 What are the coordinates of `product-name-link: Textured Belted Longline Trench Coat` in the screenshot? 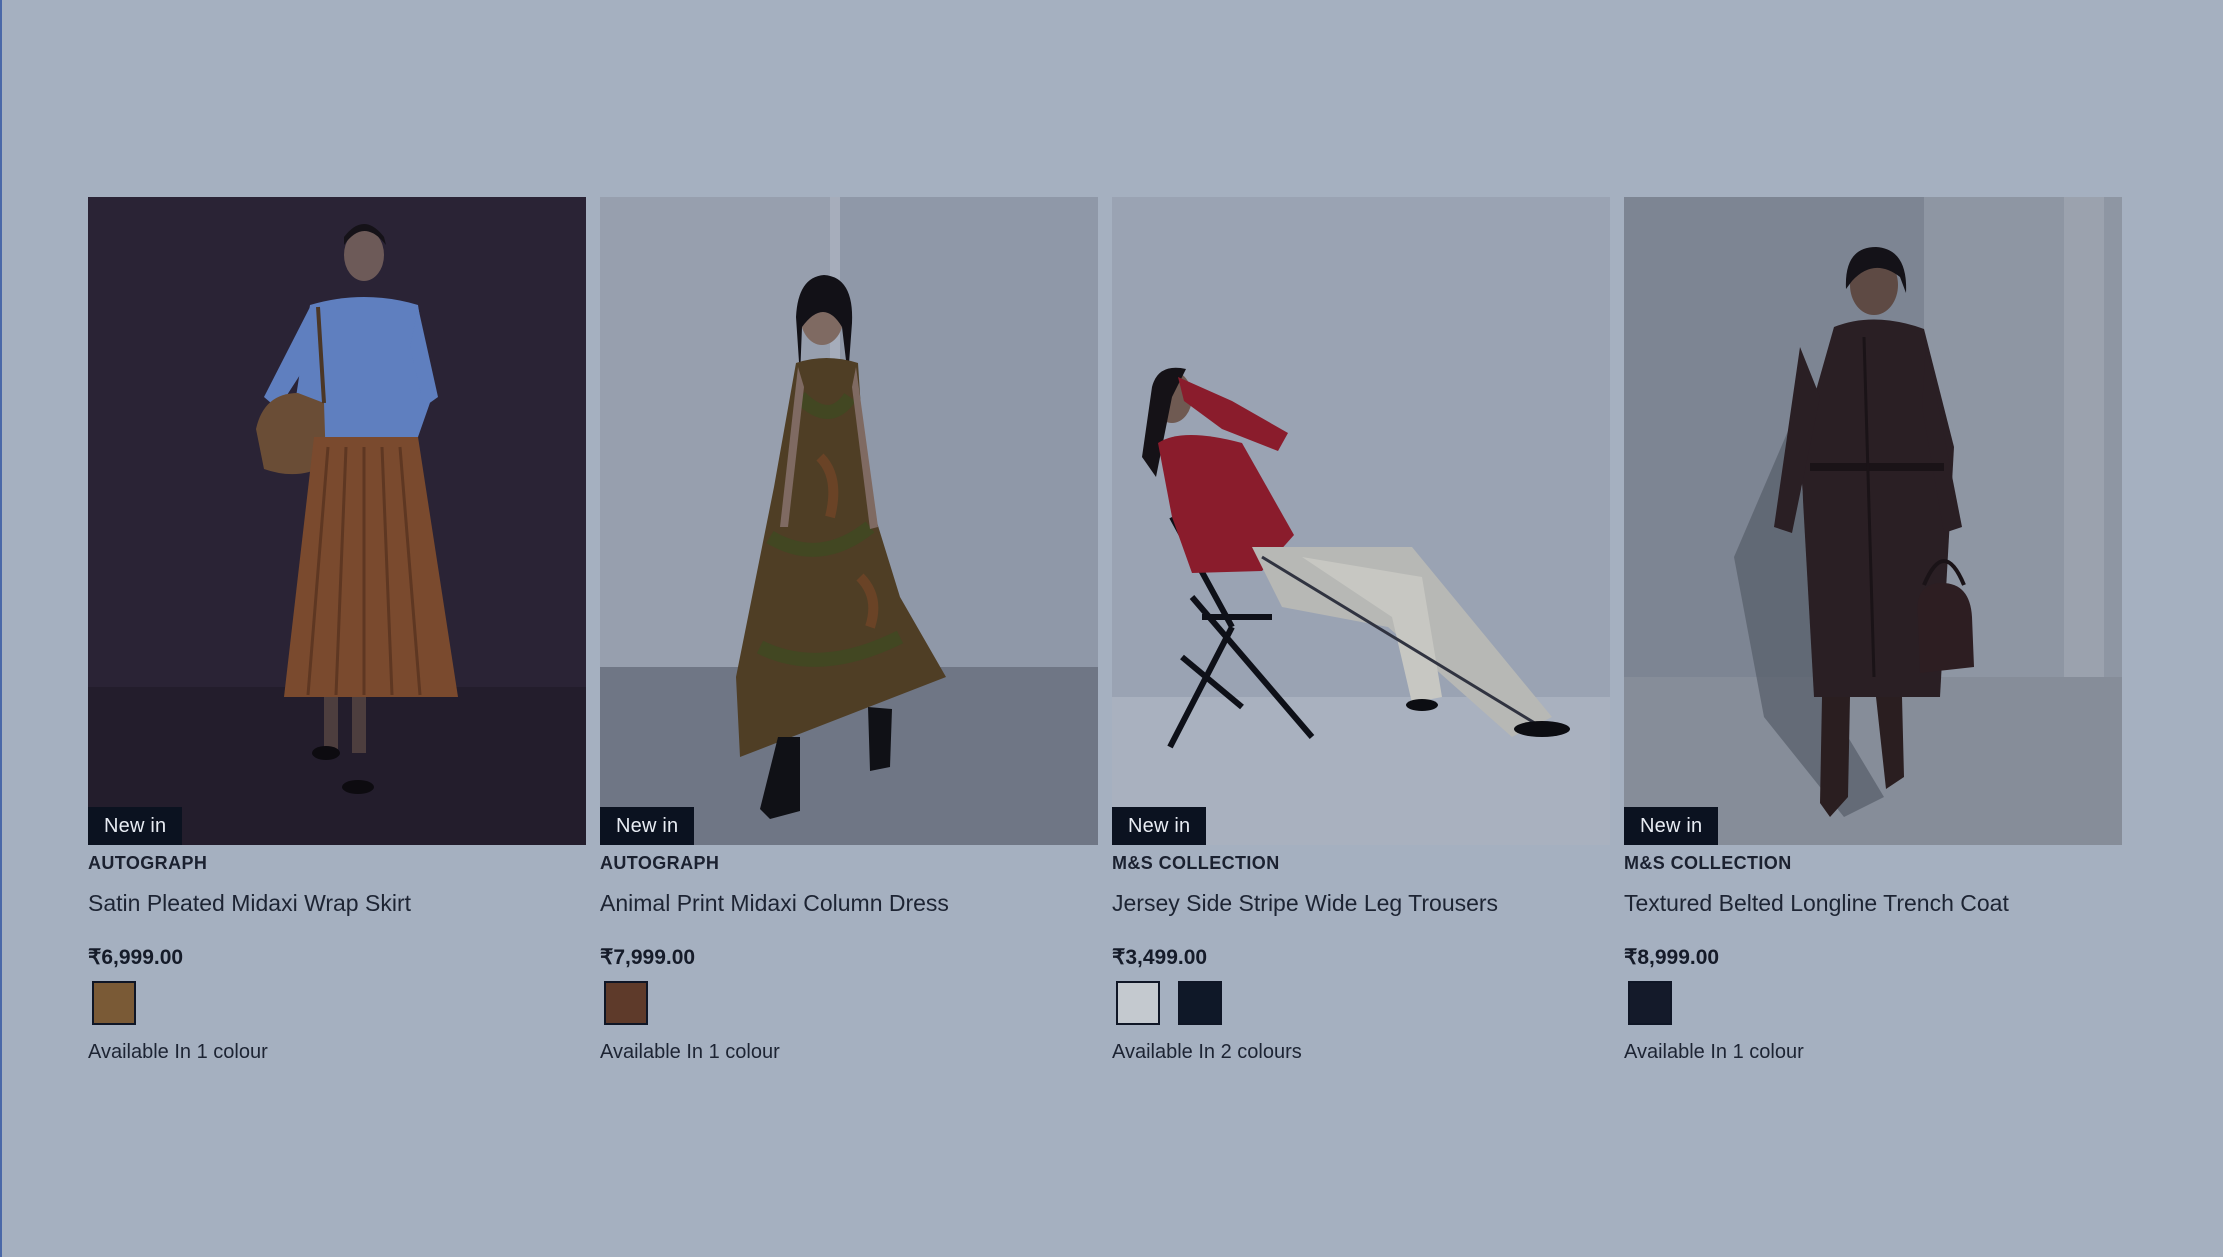 It's located at (1873, 903).